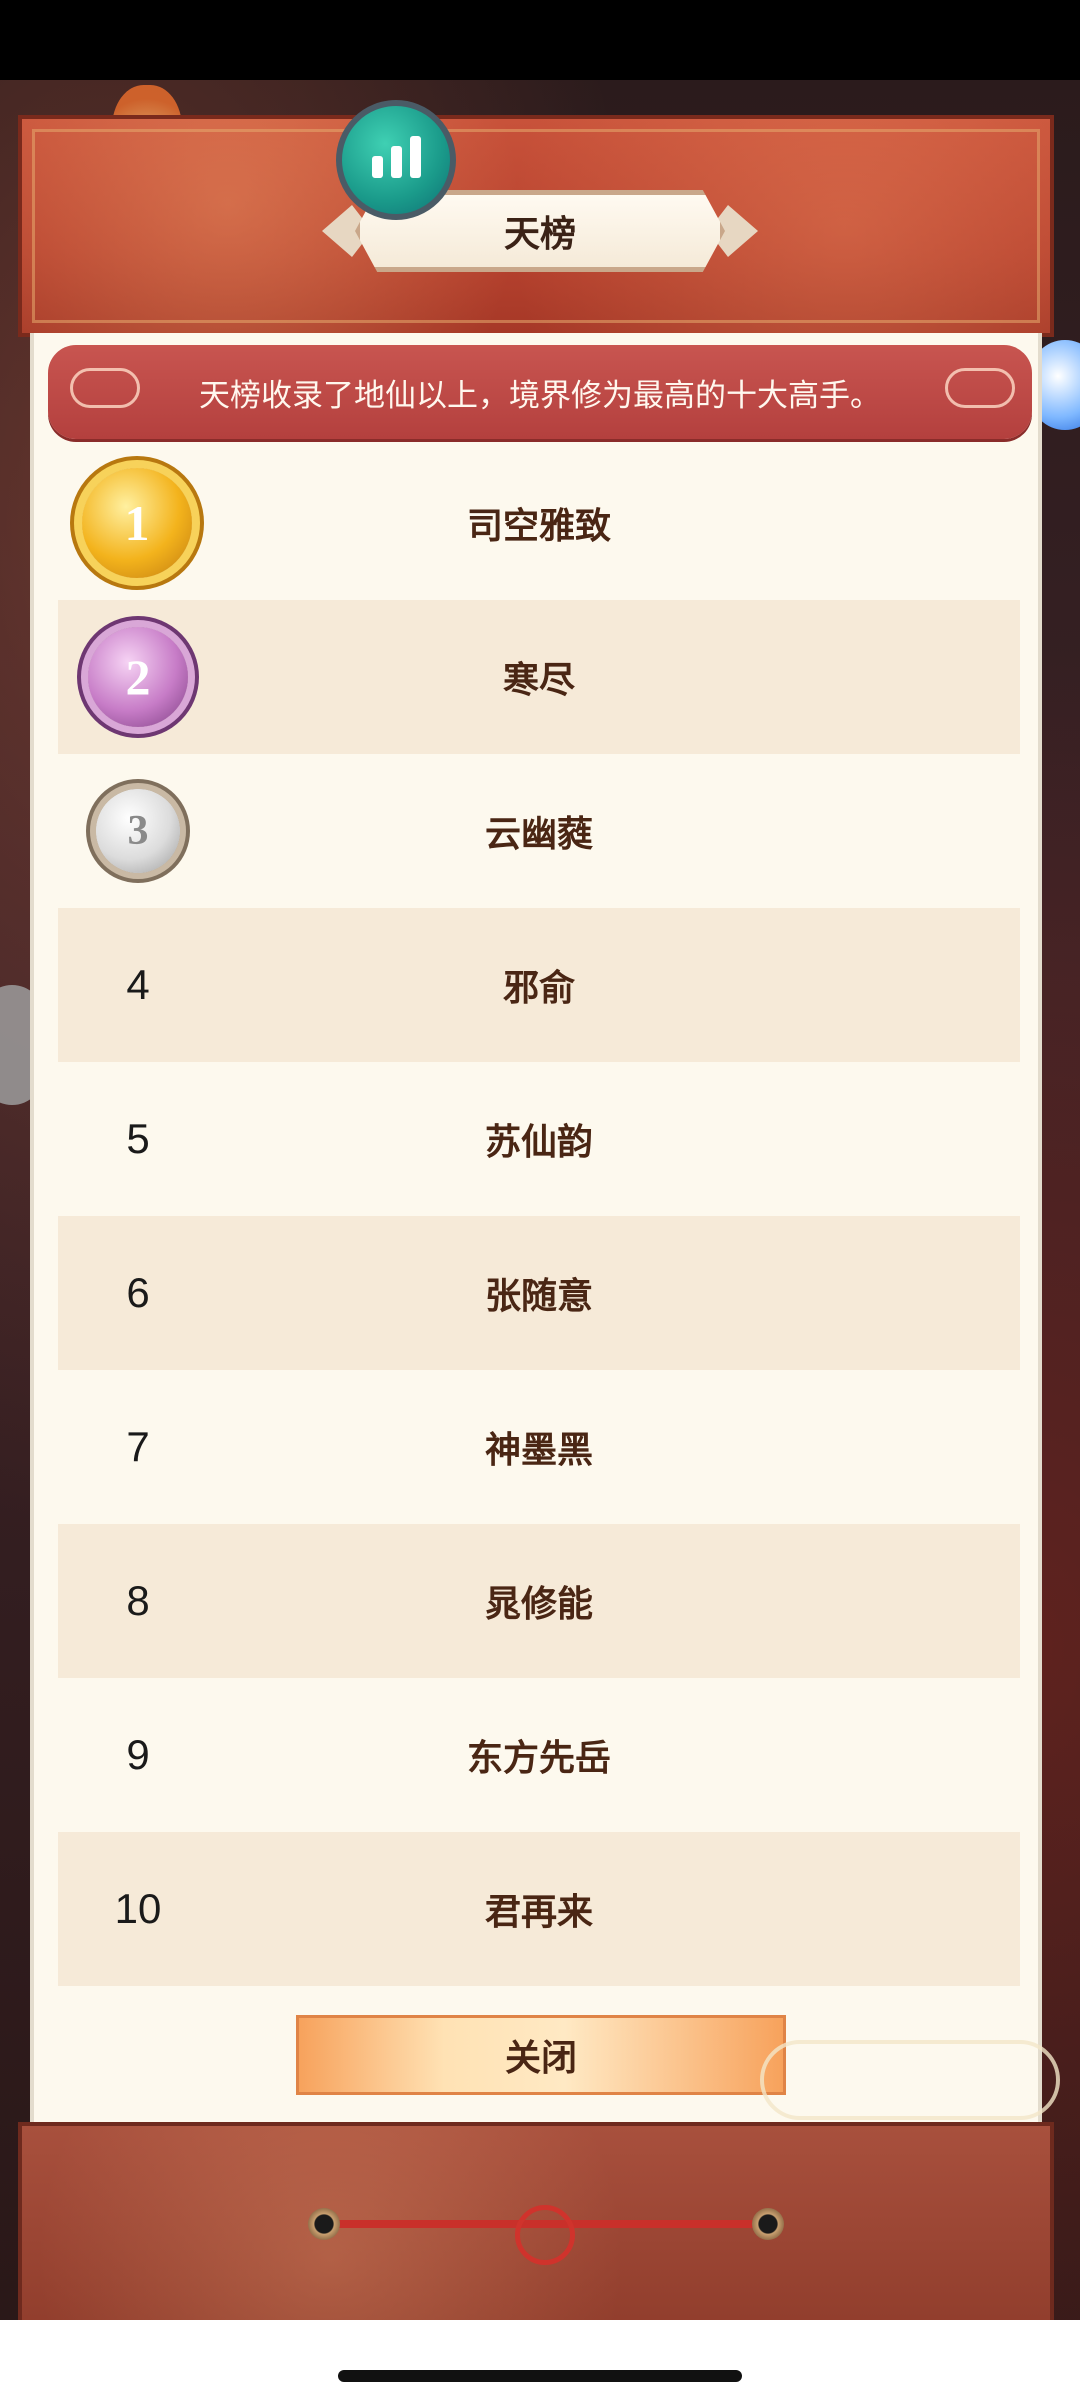 This screenshot has height=2400, width=1080. What do you see at coordinates (538, 1604) in the screenshot?
I see `player-name: 晁修能` at bounding box center [538, 1604].